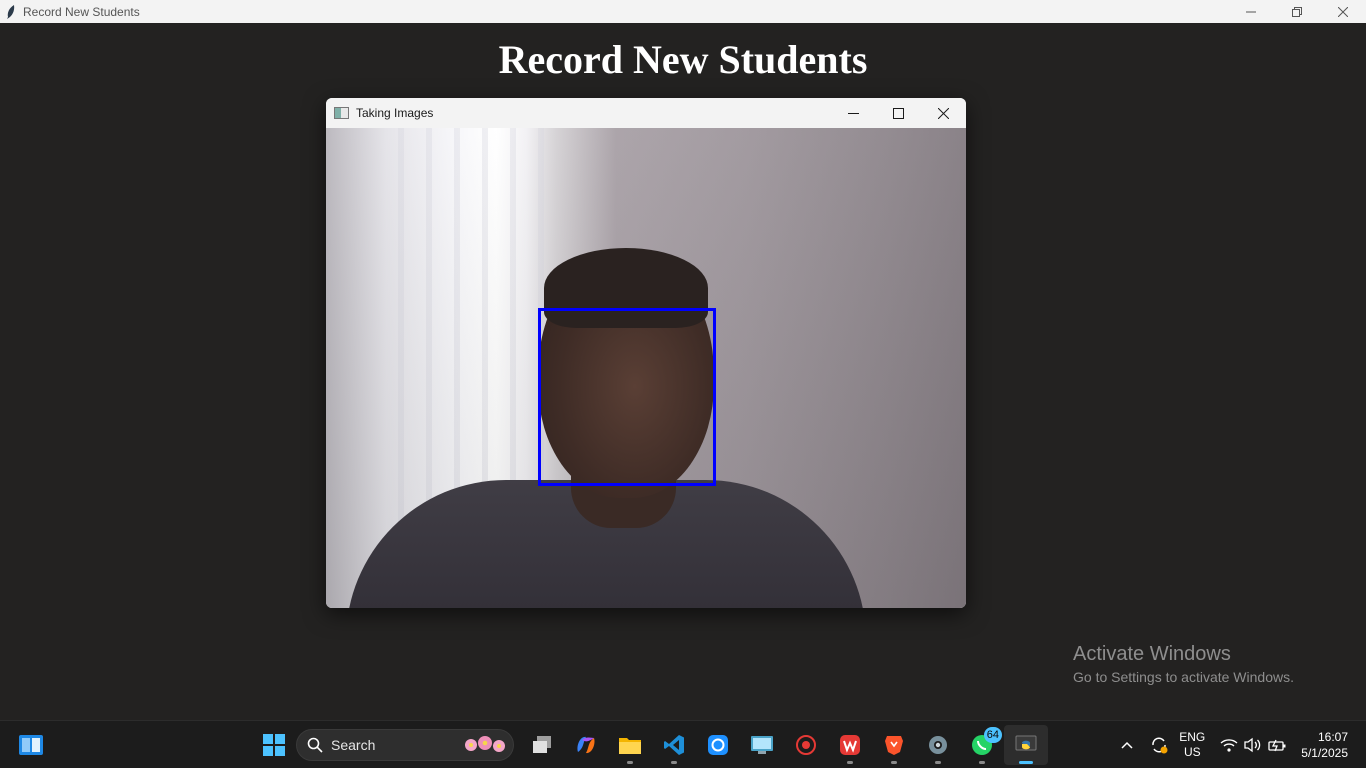  What do you see at coordinates (1229, 745) in the screenshot?
I see `wifi-icon` at bounding box center [1229, 745].